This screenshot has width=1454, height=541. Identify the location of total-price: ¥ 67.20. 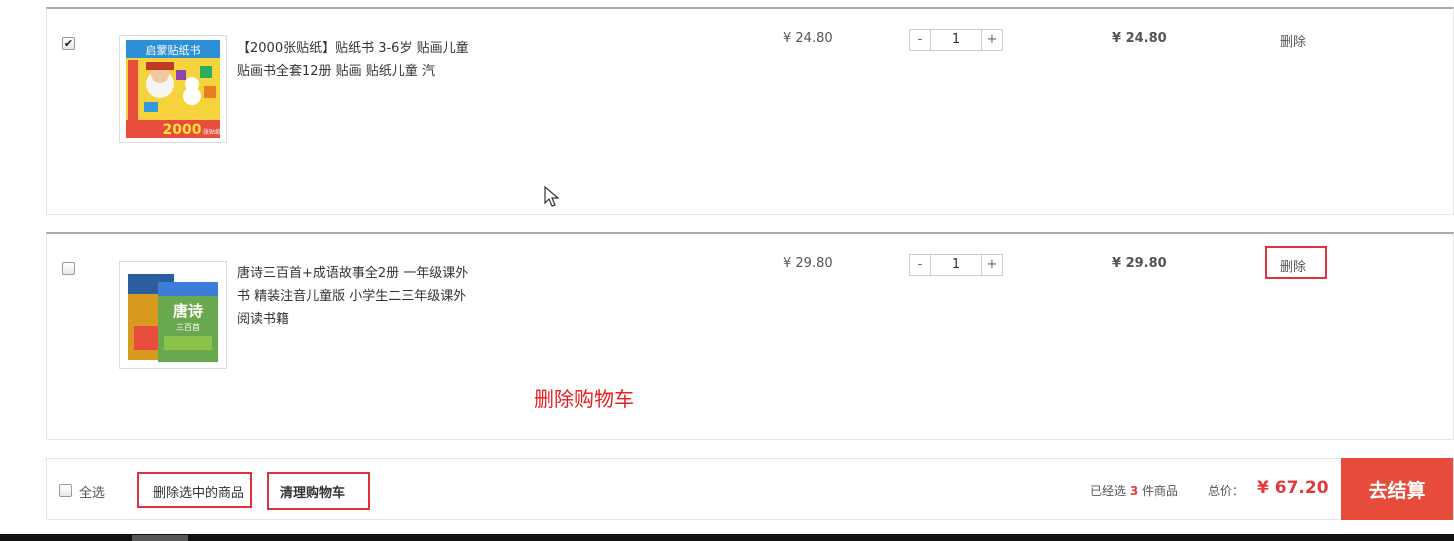
(1293, 488).